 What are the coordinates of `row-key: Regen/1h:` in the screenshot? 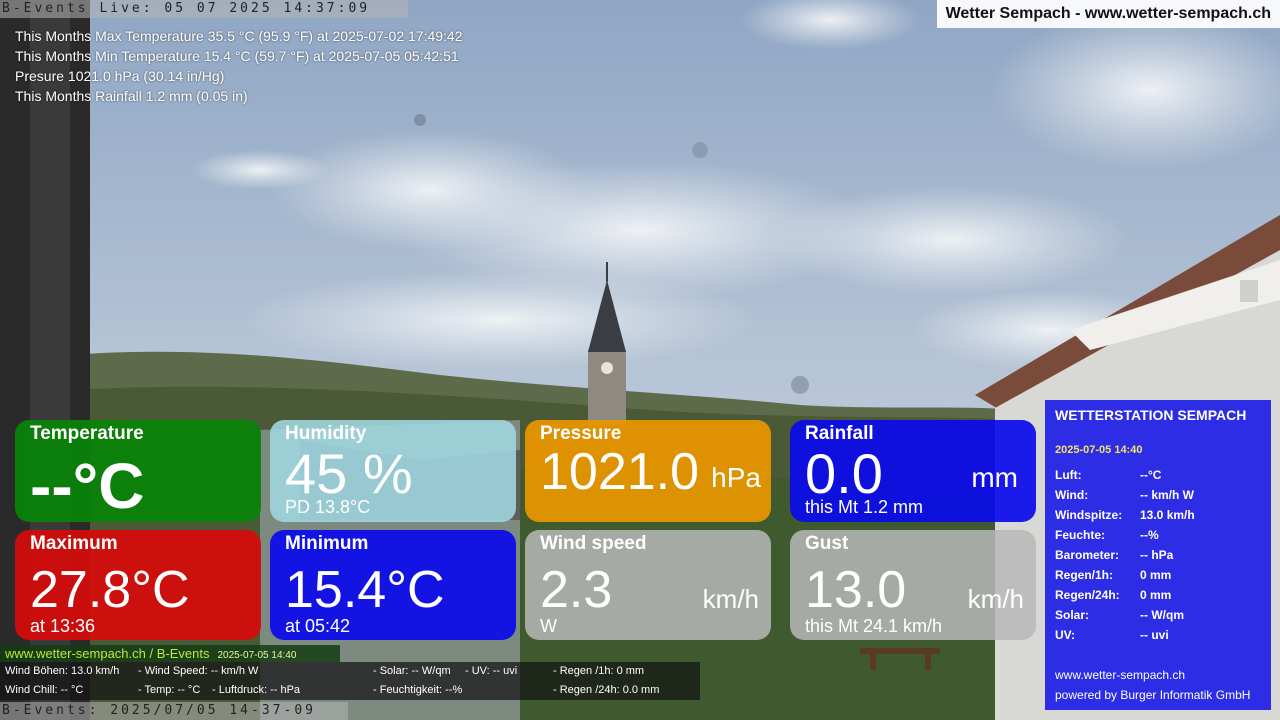 It's located at (1084, 575).